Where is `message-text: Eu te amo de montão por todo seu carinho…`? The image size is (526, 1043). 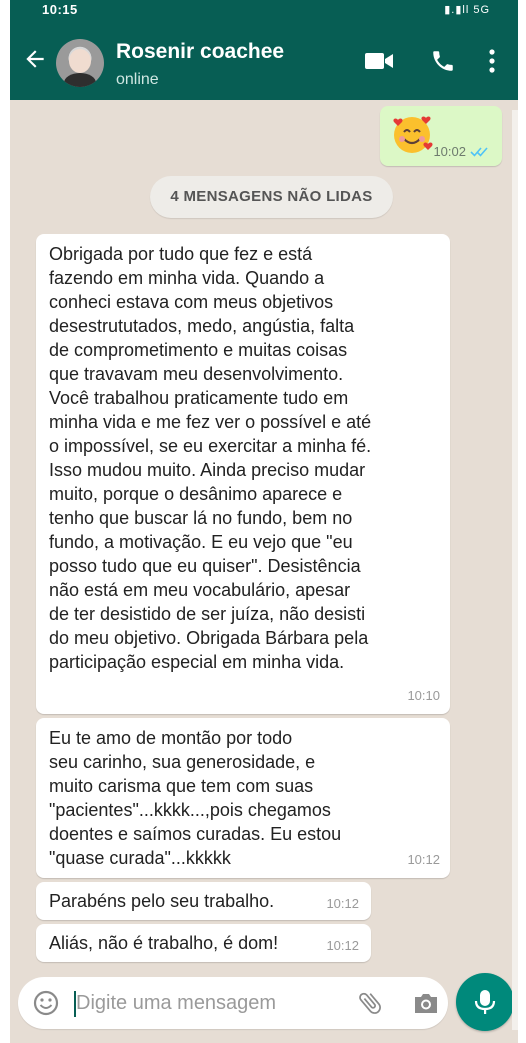 message-text: Eu te amo de montão por todo seu carinho… is located at coordinates (195, 798).